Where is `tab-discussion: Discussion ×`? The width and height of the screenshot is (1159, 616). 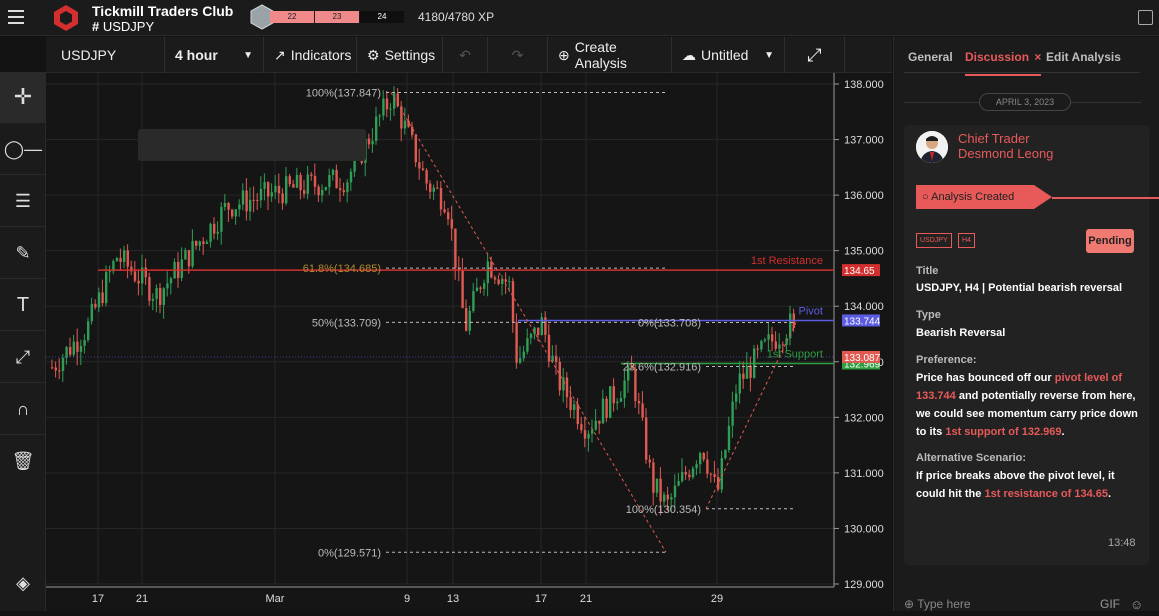
tab-discussion: Discussion × is located at coordinates (1003, 63).